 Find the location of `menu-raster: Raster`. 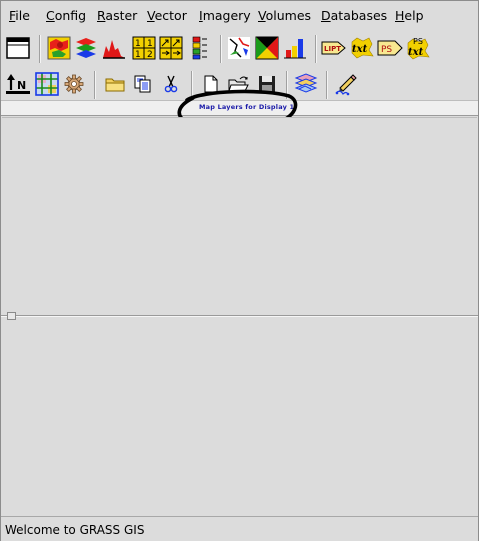

menu-raster: Raster is located at coordinates (117, 16).